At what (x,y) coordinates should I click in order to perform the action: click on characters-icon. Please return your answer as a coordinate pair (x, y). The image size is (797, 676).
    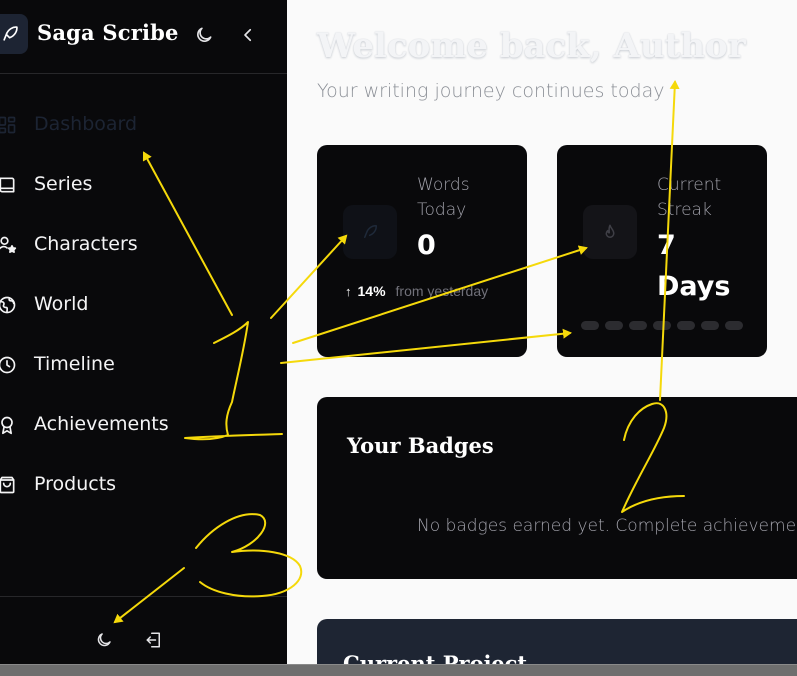
    Looking at the image, I should click on (9, 245).